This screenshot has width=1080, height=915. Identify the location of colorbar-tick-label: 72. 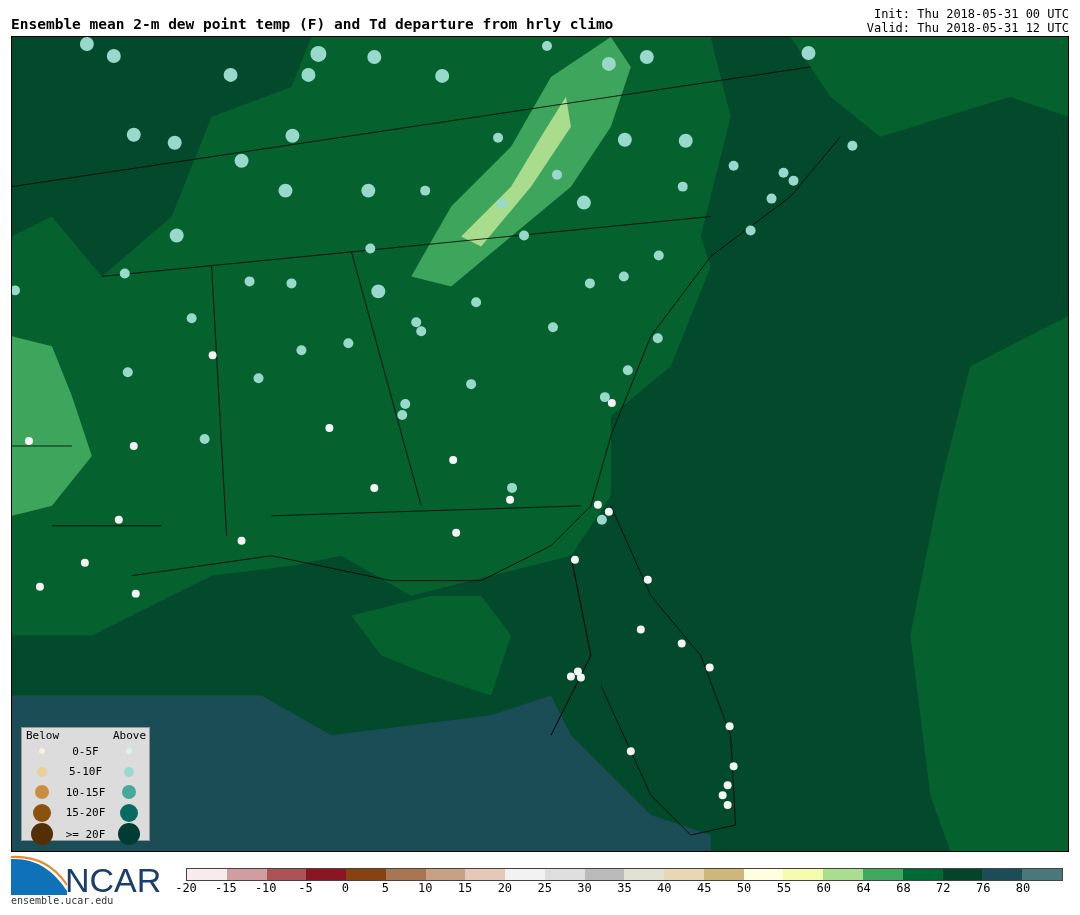
(943, 888).